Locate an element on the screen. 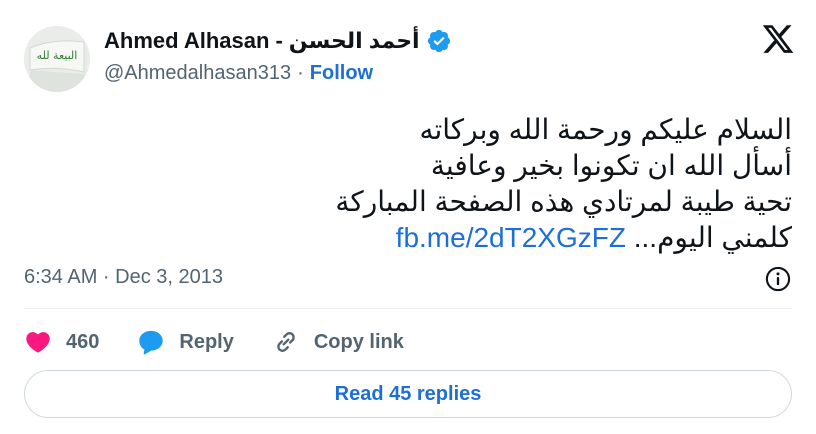  tweet-link: fb.me/2dT2XGzFZ is located at coordinates (511, 237).